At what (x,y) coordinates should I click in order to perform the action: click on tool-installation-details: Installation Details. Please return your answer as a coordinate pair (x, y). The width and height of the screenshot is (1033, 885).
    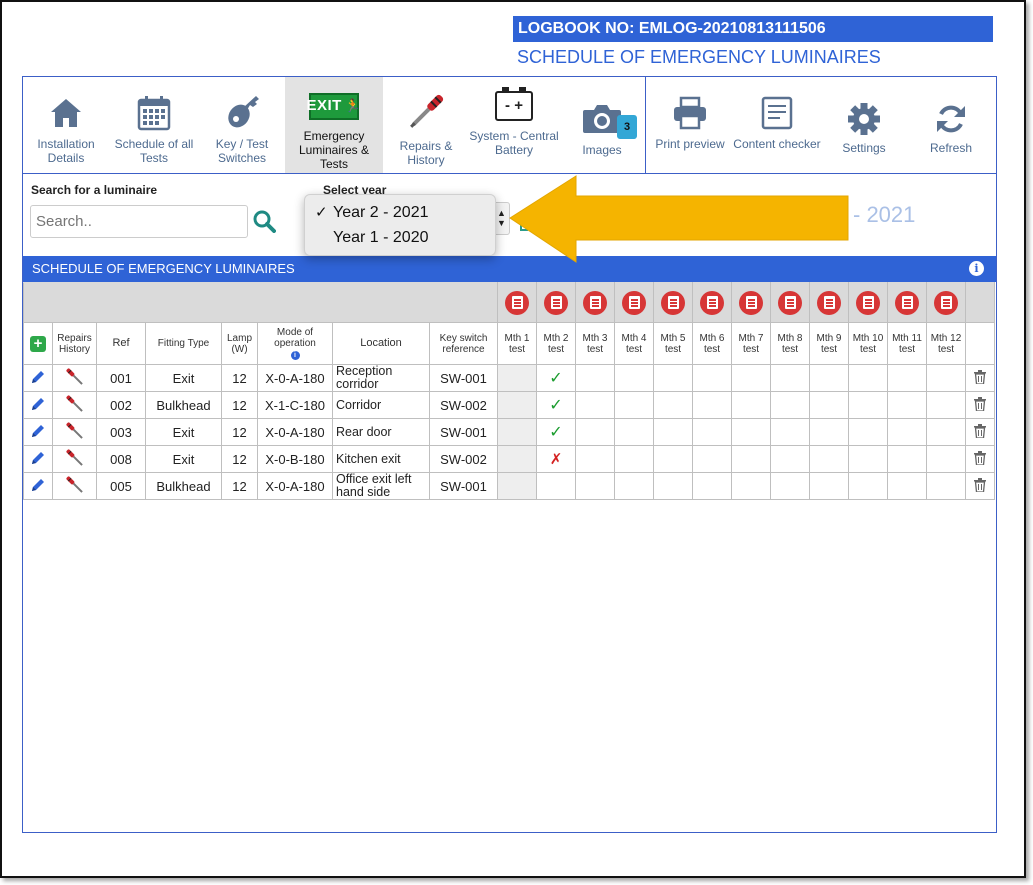
    Looking at the image, I should click on (66, 125).